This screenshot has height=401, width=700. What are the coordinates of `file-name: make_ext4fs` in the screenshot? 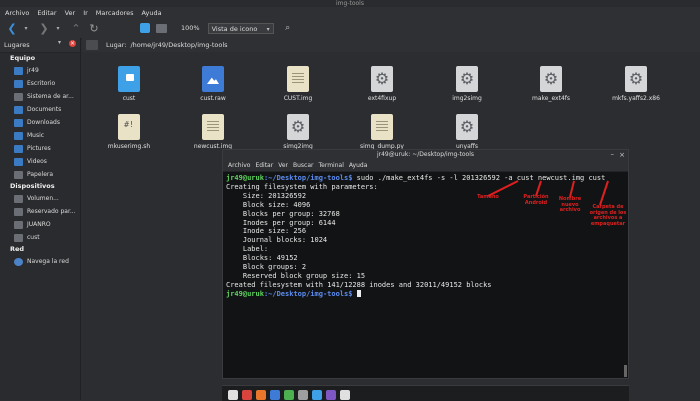 It's located at (551, 98).